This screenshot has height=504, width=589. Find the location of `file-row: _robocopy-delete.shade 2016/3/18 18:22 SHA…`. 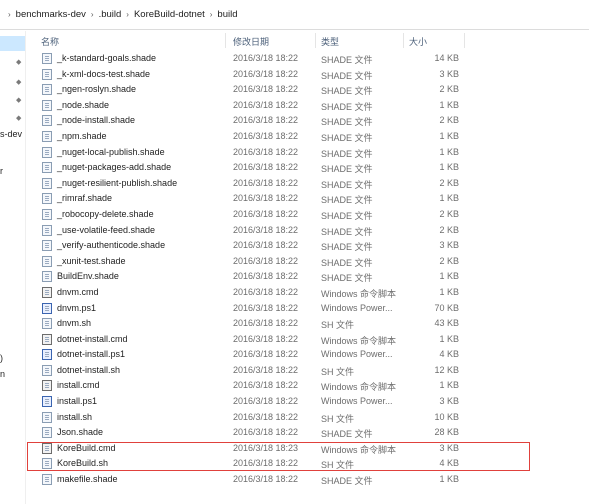

file-row: _robocopy-delete.shade 2016/3/18 18:22 SHA… is located at coordinates (308, 215).